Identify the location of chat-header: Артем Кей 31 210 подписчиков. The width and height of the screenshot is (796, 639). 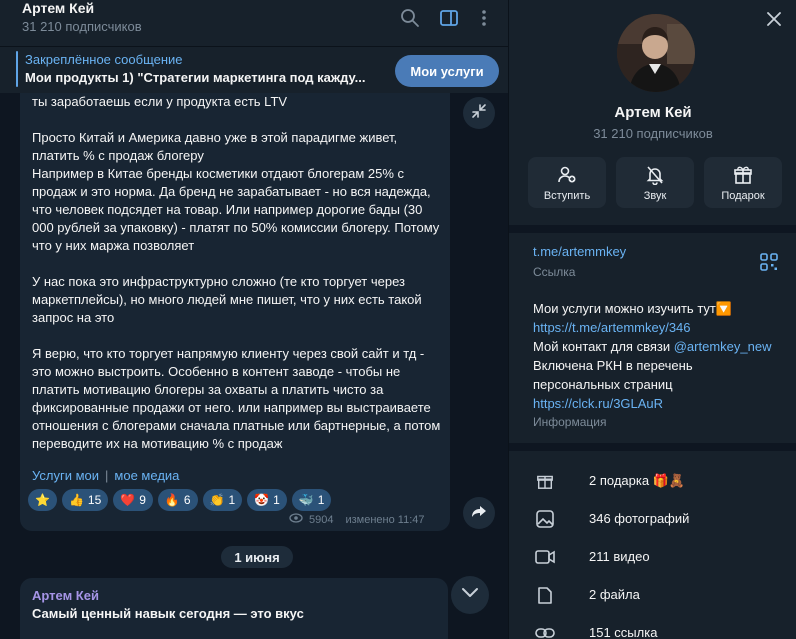
(254, 23).